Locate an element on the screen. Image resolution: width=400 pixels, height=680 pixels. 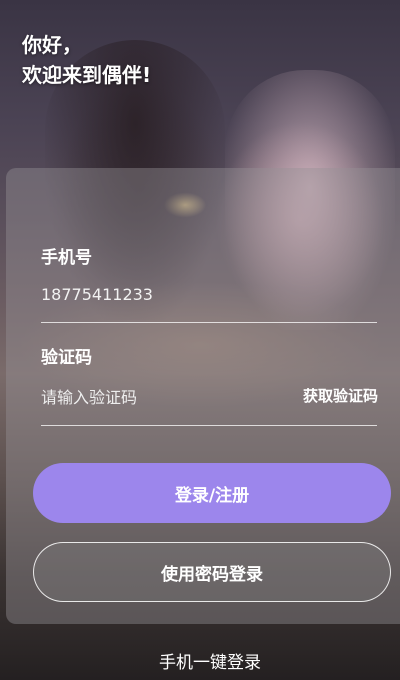
verification-code-input is located at coordinates (156, 397).